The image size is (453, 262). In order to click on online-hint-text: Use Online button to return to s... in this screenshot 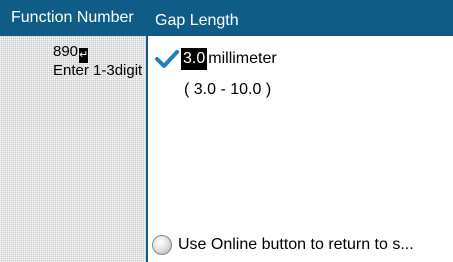, I will do `click(296, 244)`.